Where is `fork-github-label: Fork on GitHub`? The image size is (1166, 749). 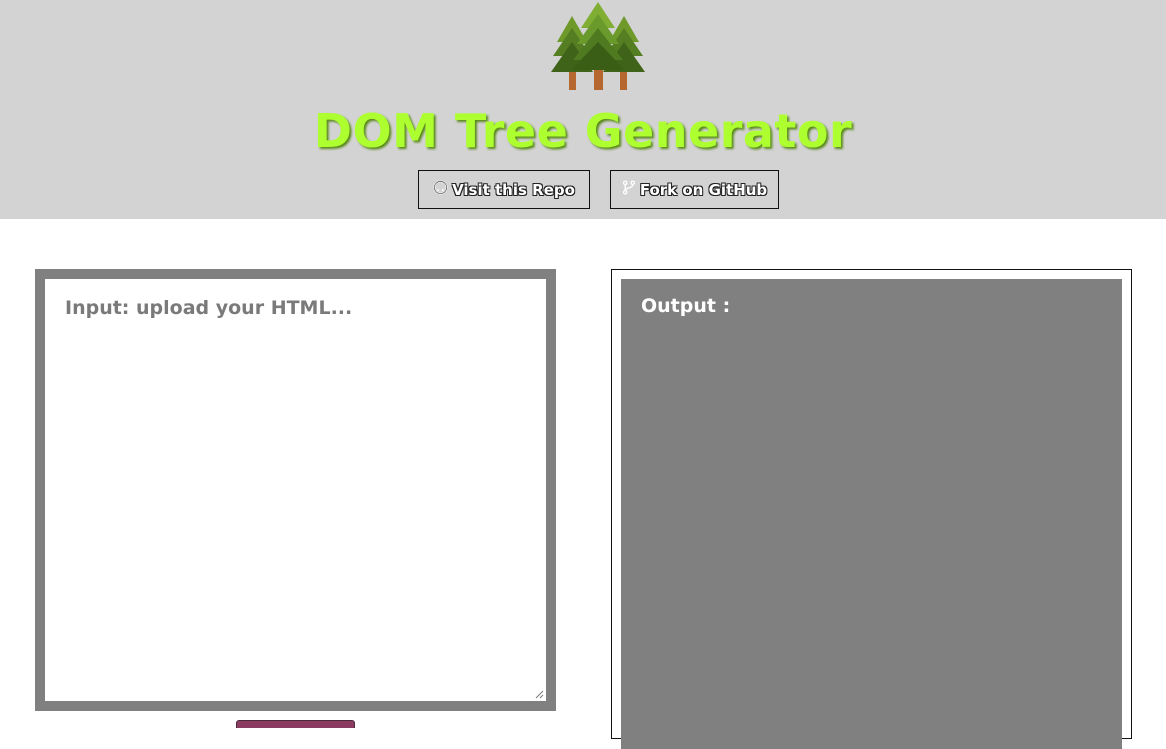
fork-github-label: Fork on GitHub is located at coordinates (703, 189).